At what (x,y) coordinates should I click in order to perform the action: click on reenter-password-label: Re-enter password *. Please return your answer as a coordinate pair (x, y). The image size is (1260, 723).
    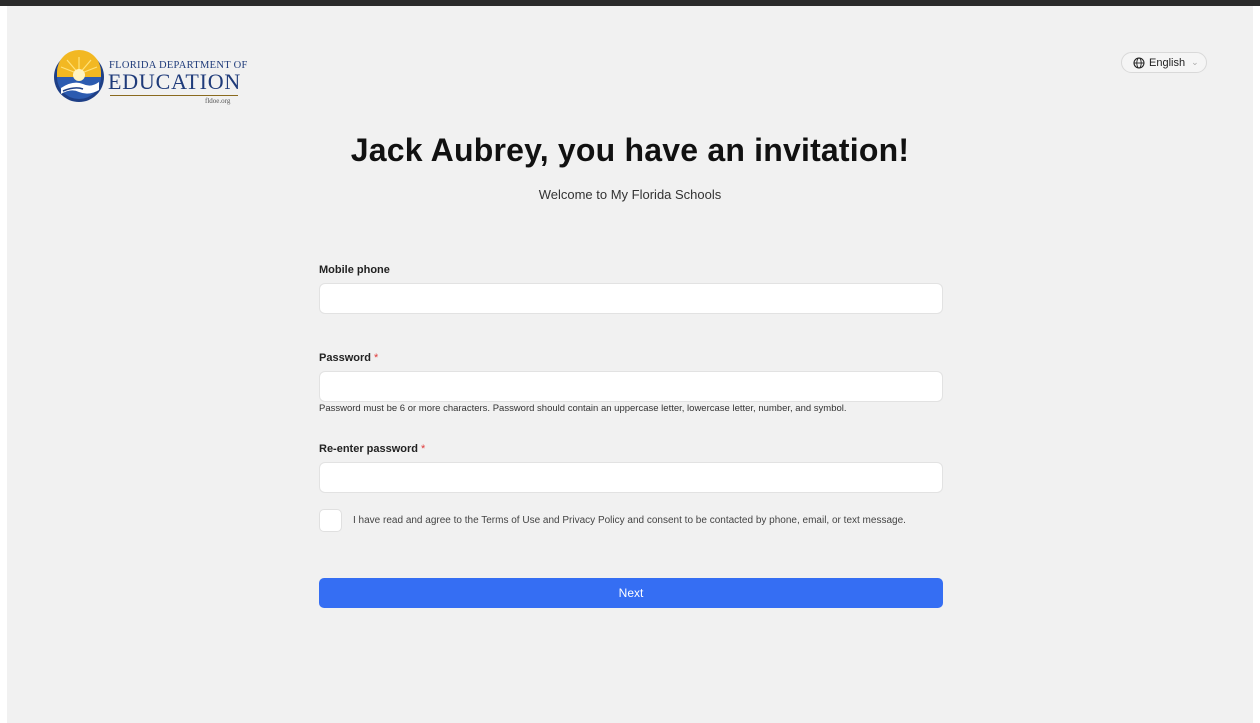
    Looking at the image, I should click on (372, 449).